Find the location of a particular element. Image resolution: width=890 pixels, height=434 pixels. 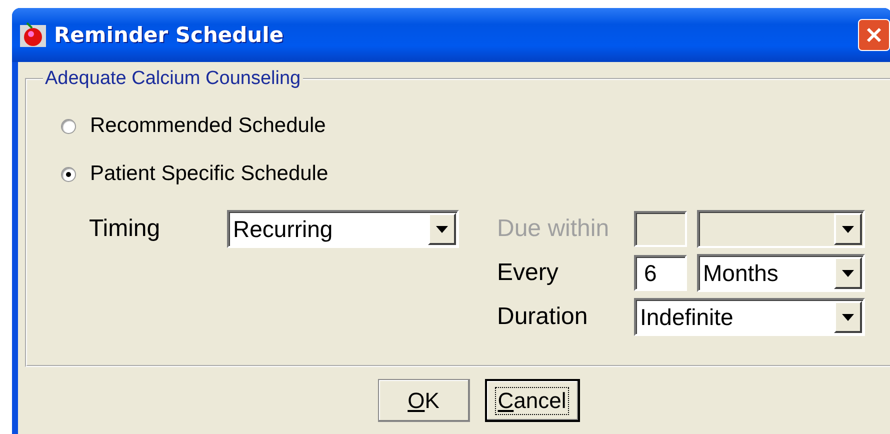

group-title: Adequate Calcium Counseling is located at coordinates (173, 79).